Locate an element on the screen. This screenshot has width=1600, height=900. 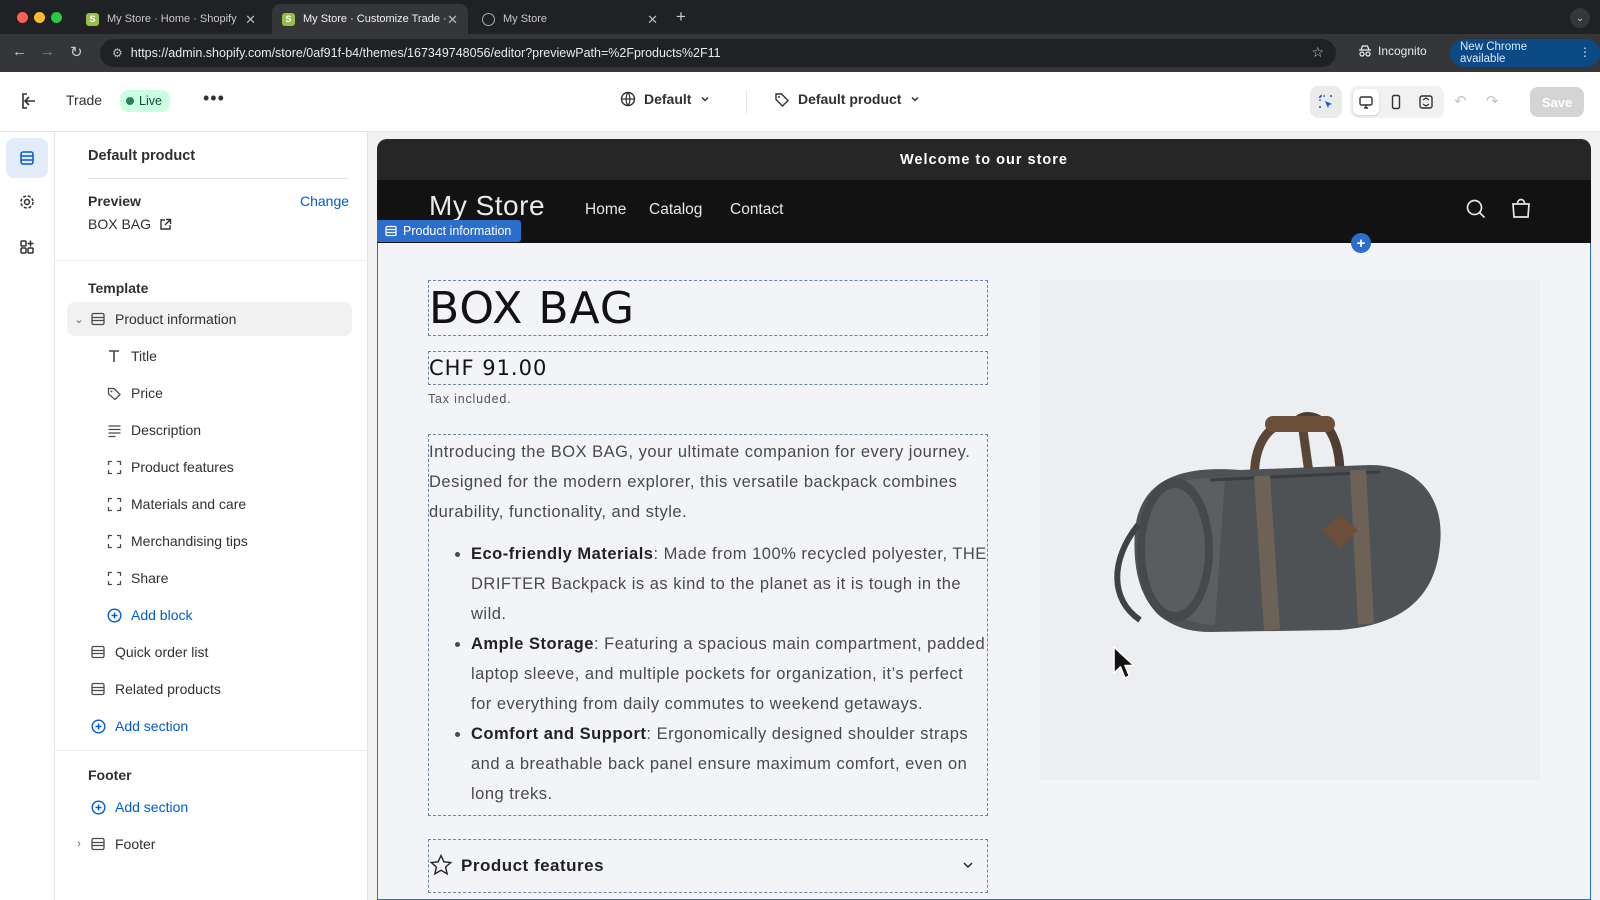
browser-tab-shopify-home: S My Store · Home · Shopify ✕ is located at coordinates (171, 19).